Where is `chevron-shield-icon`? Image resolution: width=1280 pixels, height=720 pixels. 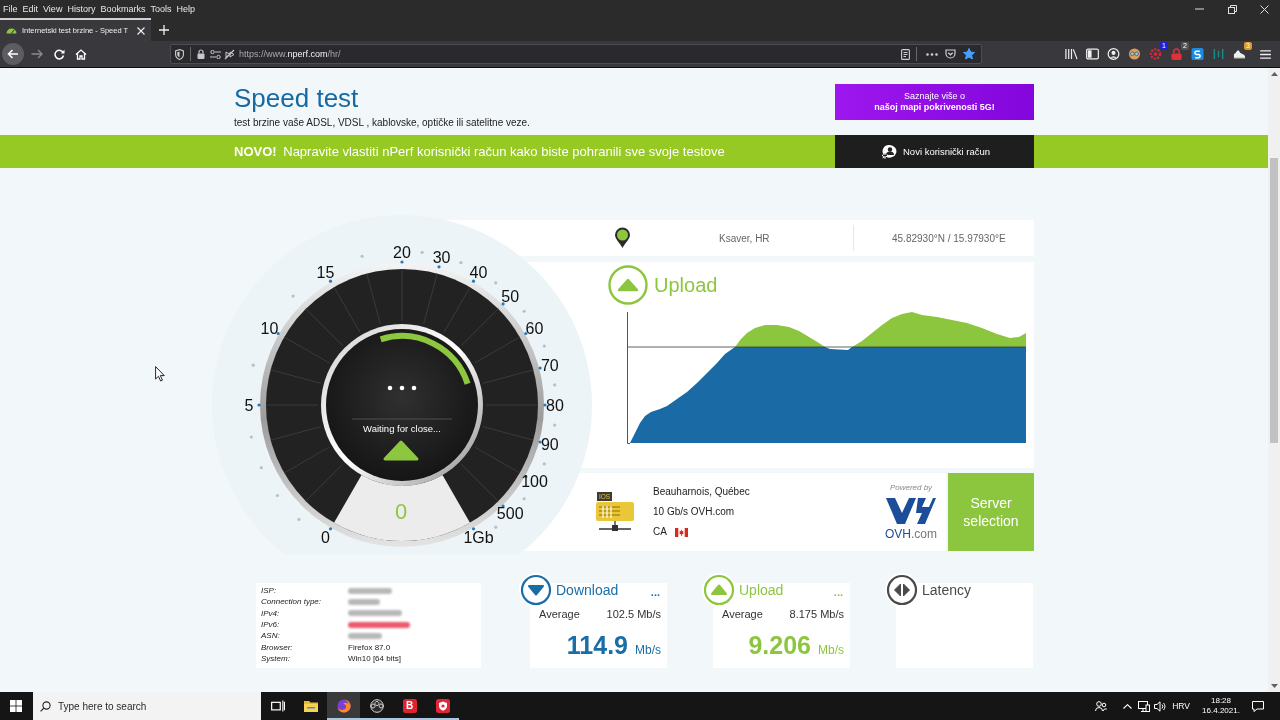 chevron-shield-icon is located at coordinates (950, 54).